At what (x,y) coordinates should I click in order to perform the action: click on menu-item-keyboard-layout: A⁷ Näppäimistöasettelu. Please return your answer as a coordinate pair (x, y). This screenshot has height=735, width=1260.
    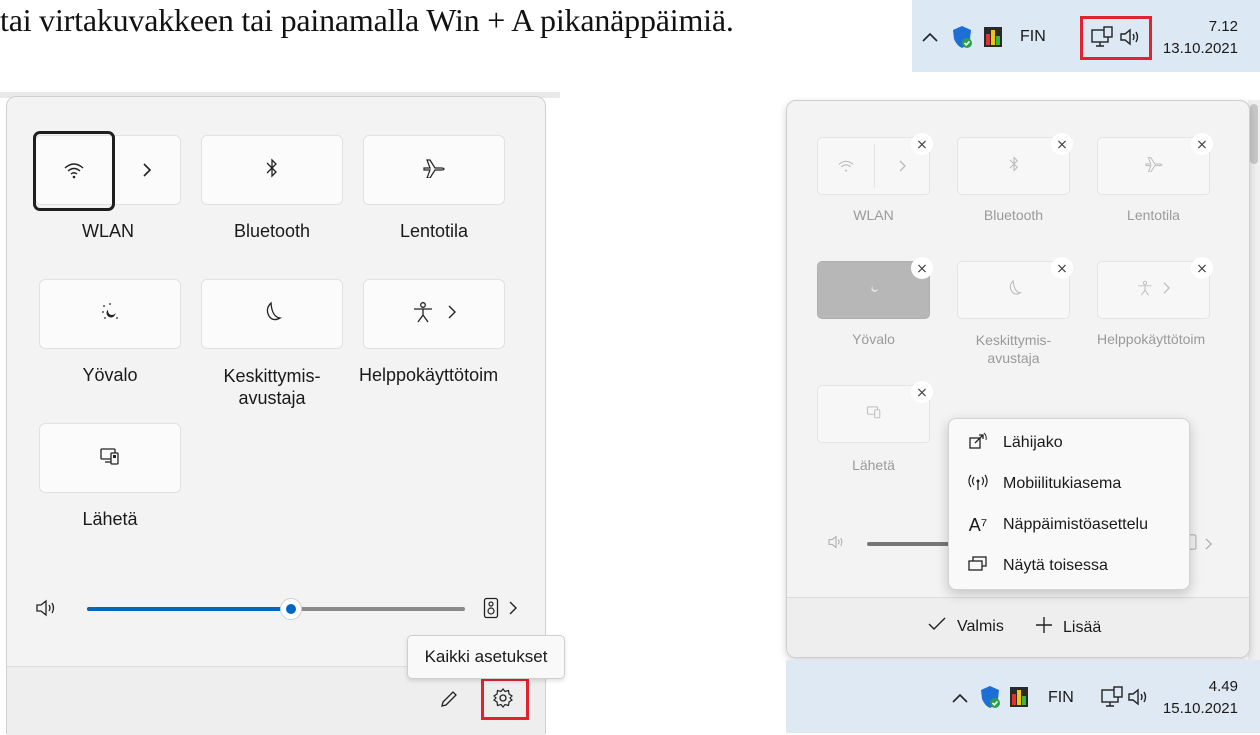
    Looking at the image, I should click on (1069, 525).